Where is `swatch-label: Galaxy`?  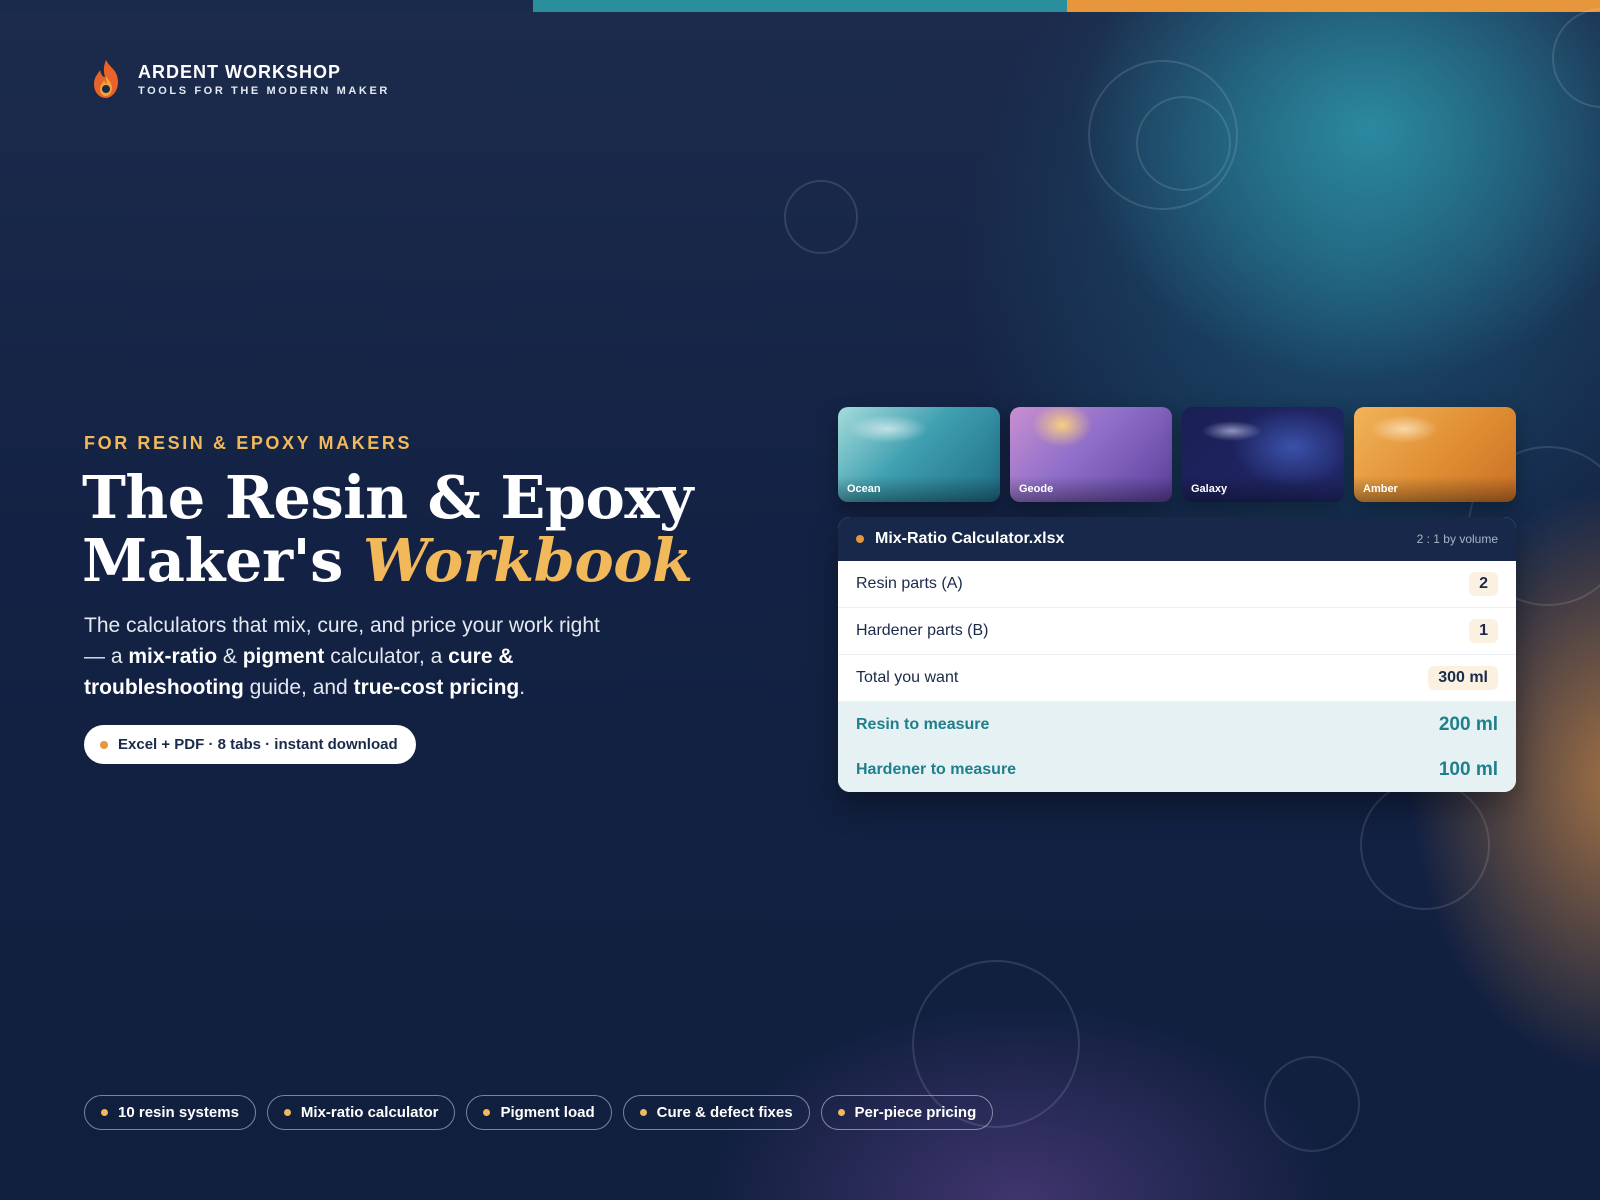 swatch-label: Galaxy is located at coordinates (1209, 489).